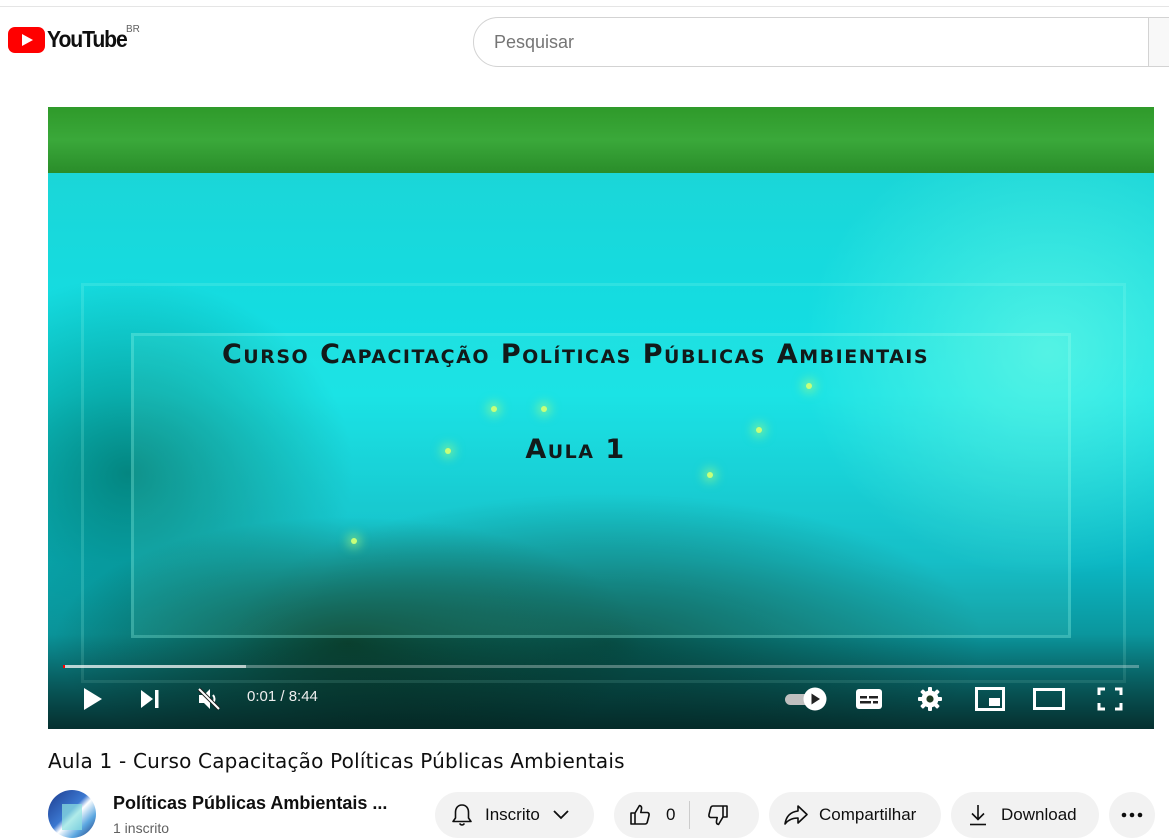  I want to click on download-button: Download, so click(1025, 815).